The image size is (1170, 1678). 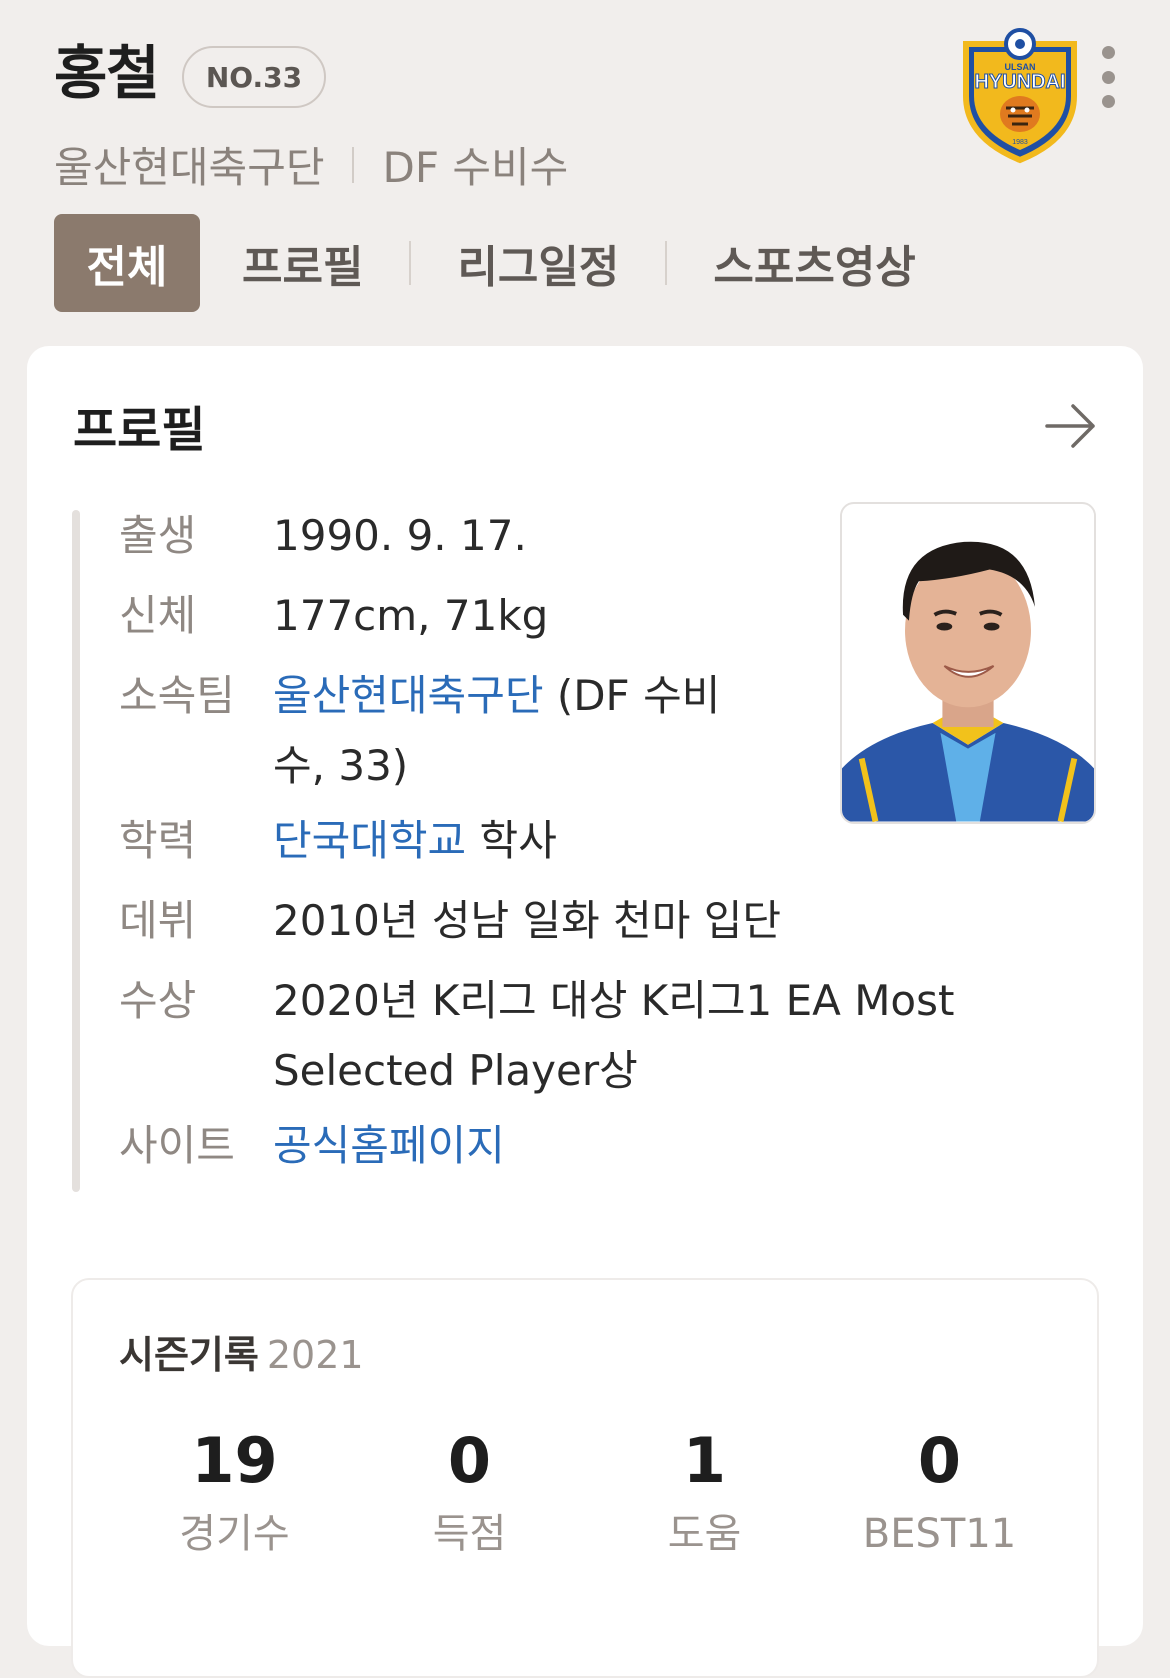 What do you see at coordinates (939, 1534) in the screenshot?
I see `stat-label: BEST11` at bounding box center [939, 1534].